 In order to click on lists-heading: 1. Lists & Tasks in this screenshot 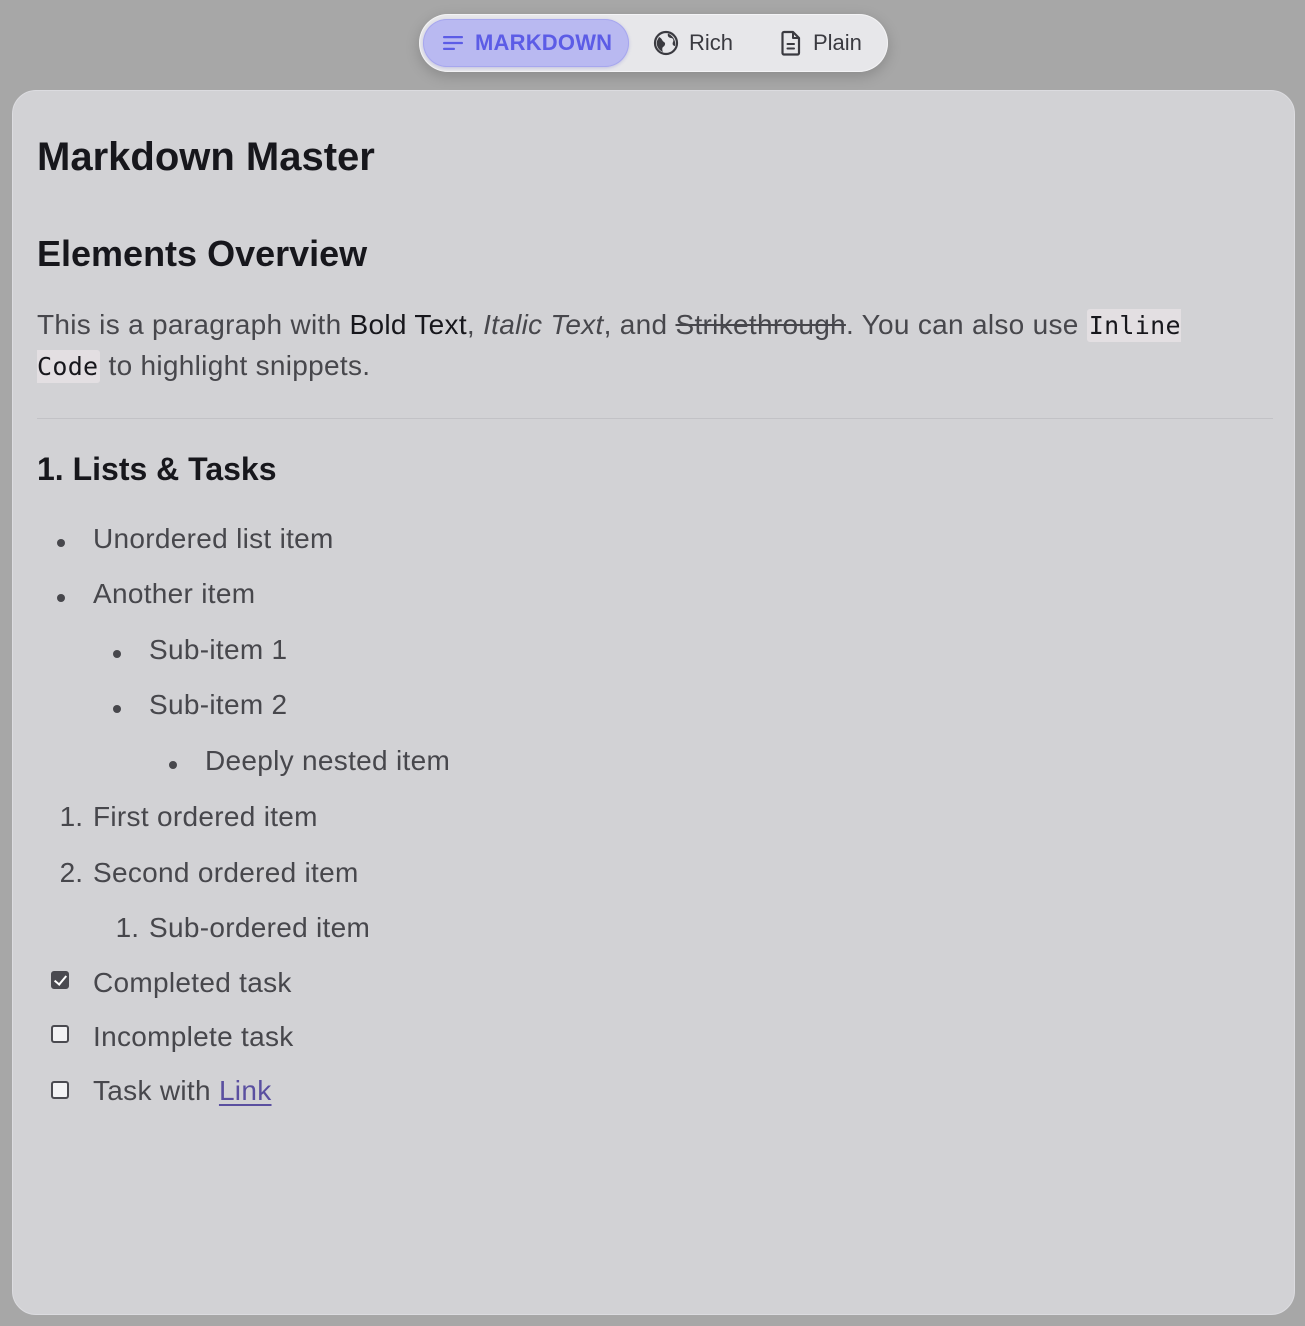, I will do `click(157, 469)`.